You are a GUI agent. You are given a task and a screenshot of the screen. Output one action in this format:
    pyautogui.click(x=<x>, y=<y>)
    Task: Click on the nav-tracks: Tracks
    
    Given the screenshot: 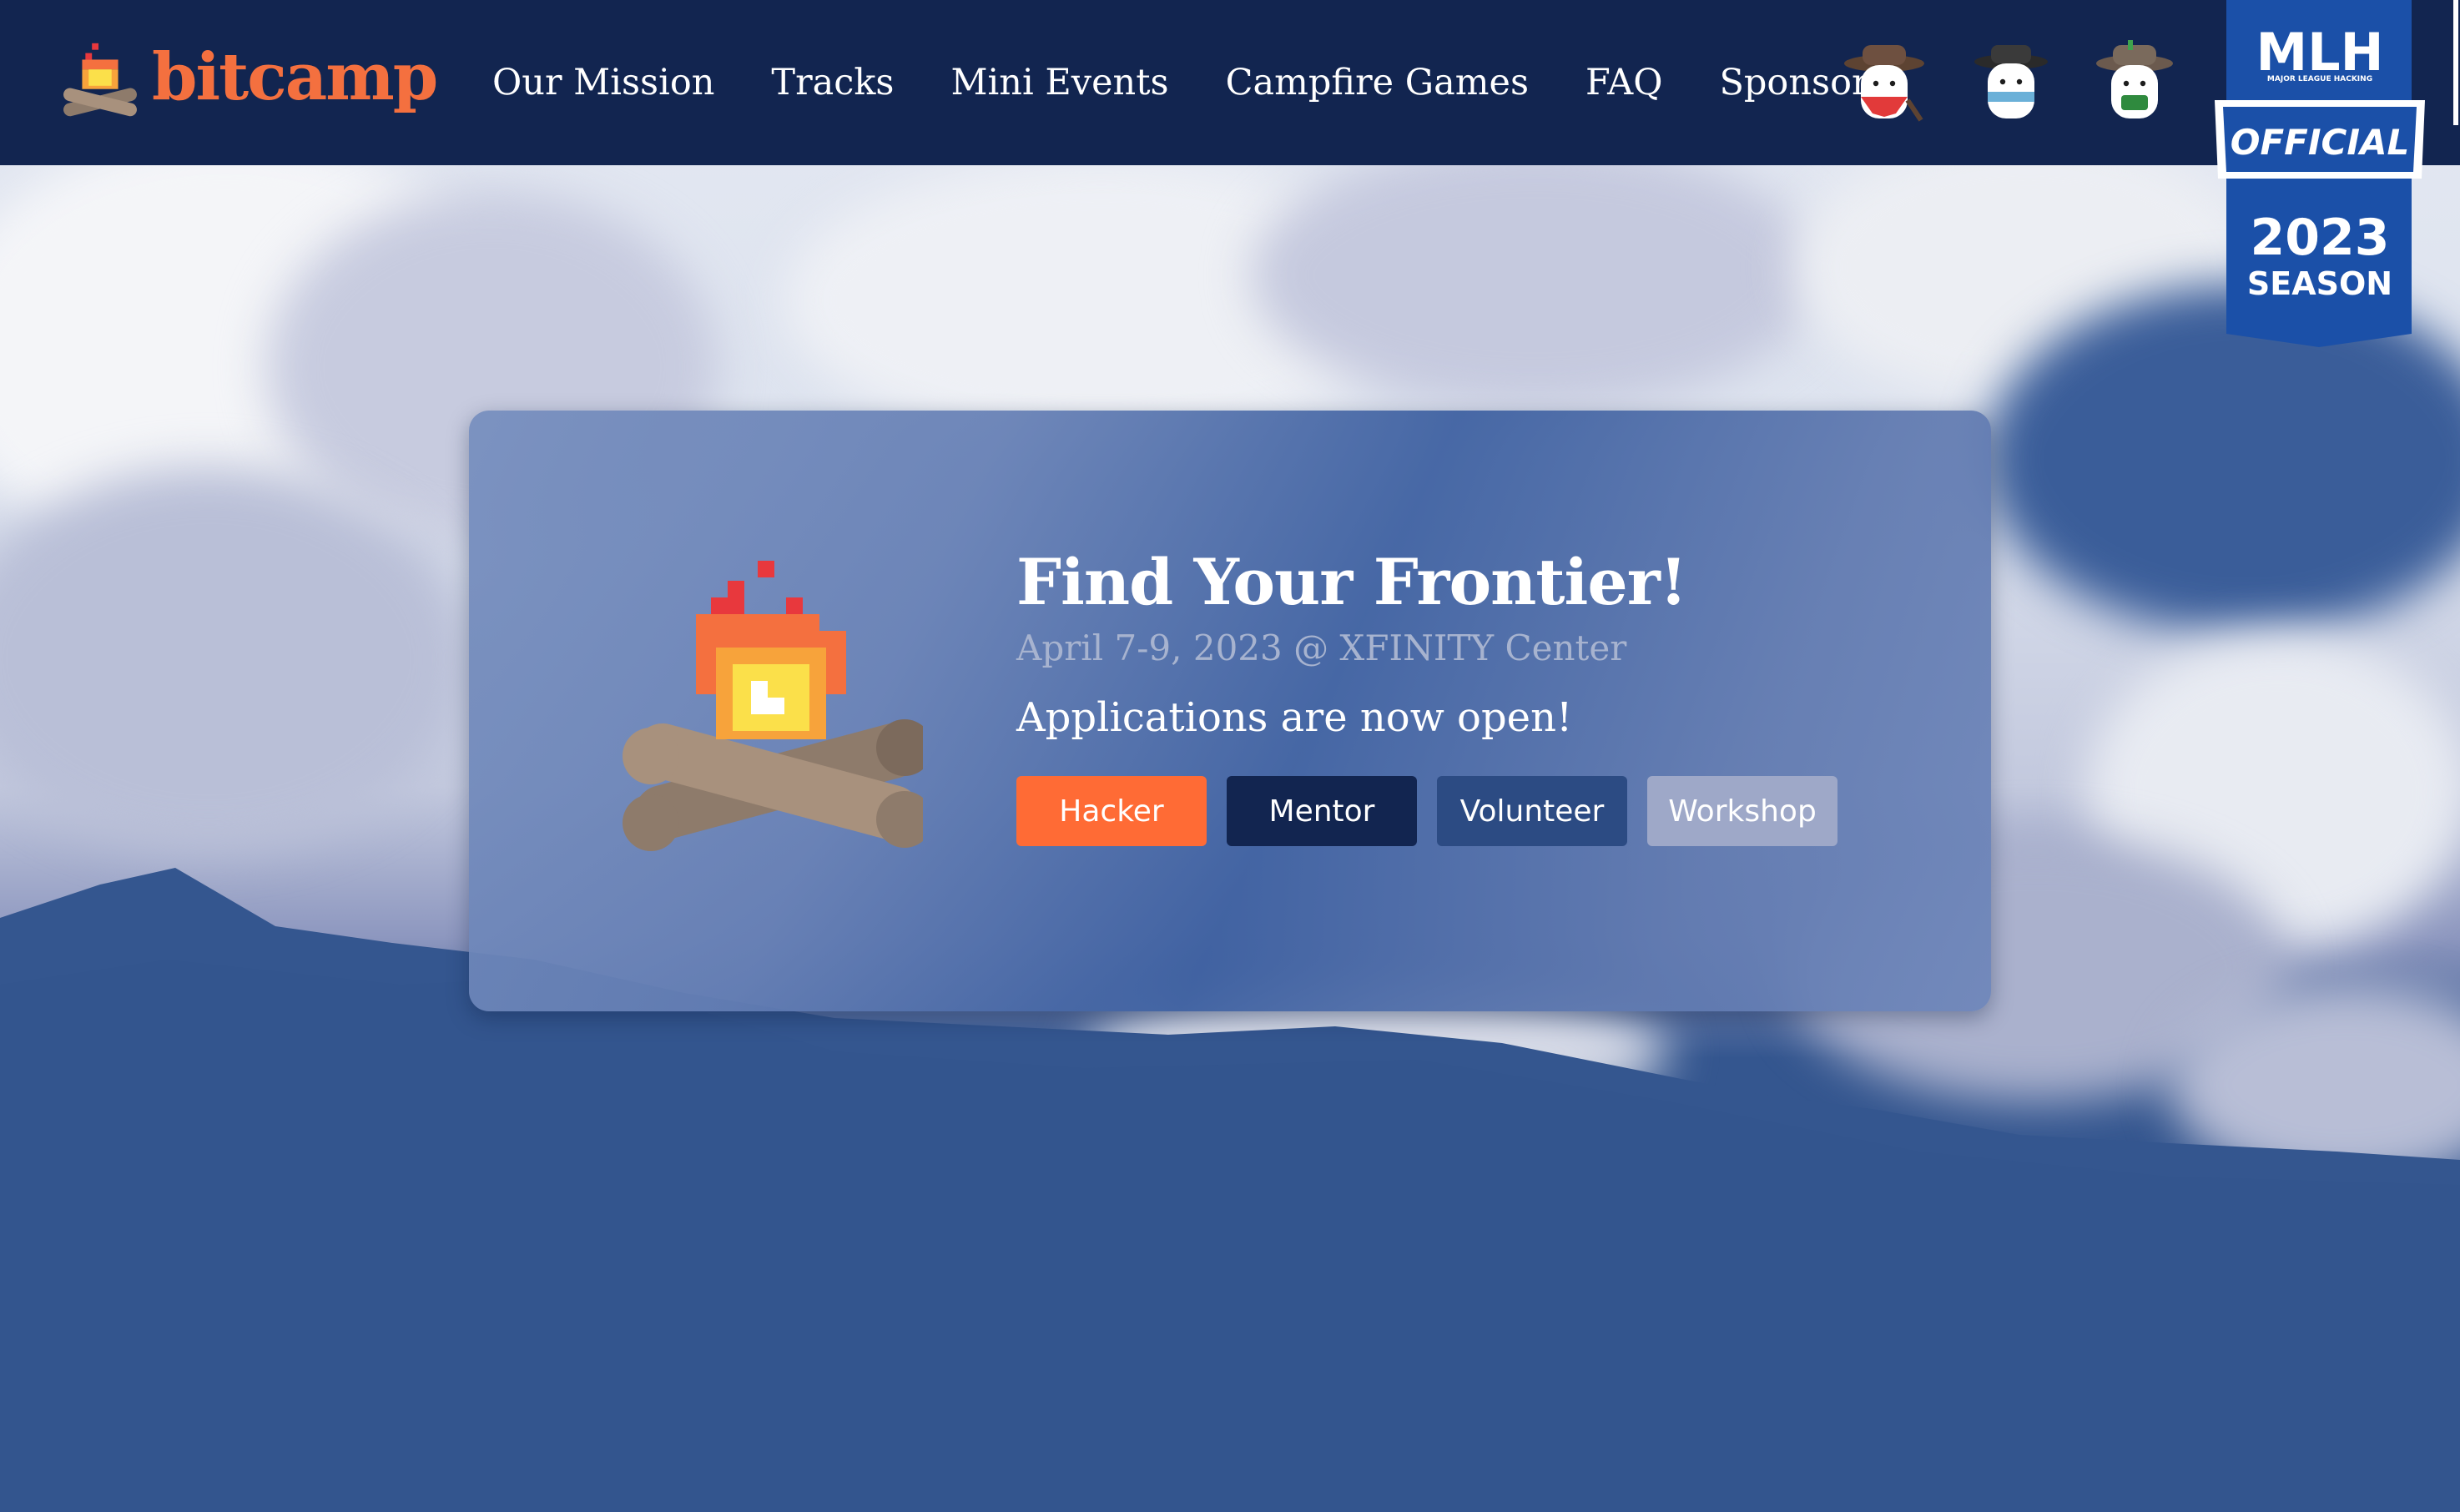 What is the action you would take?
    pyautogui.click(x=832, y=82)
    